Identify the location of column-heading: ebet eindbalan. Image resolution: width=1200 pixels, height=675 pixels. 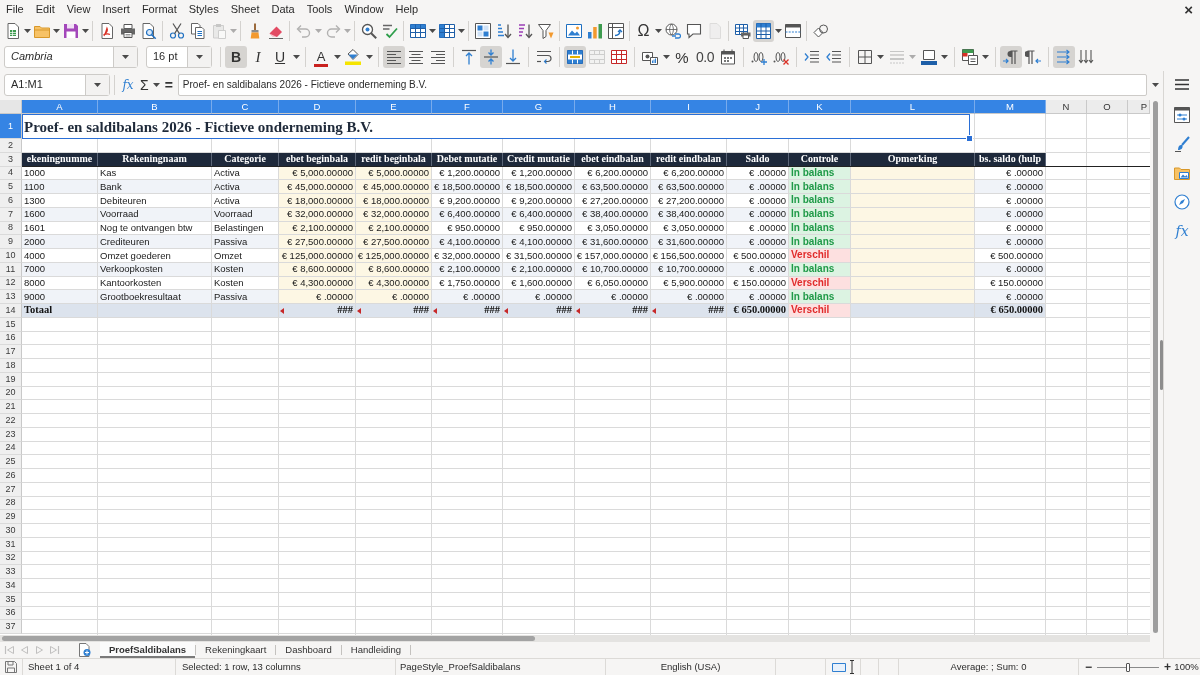
(613, 159).